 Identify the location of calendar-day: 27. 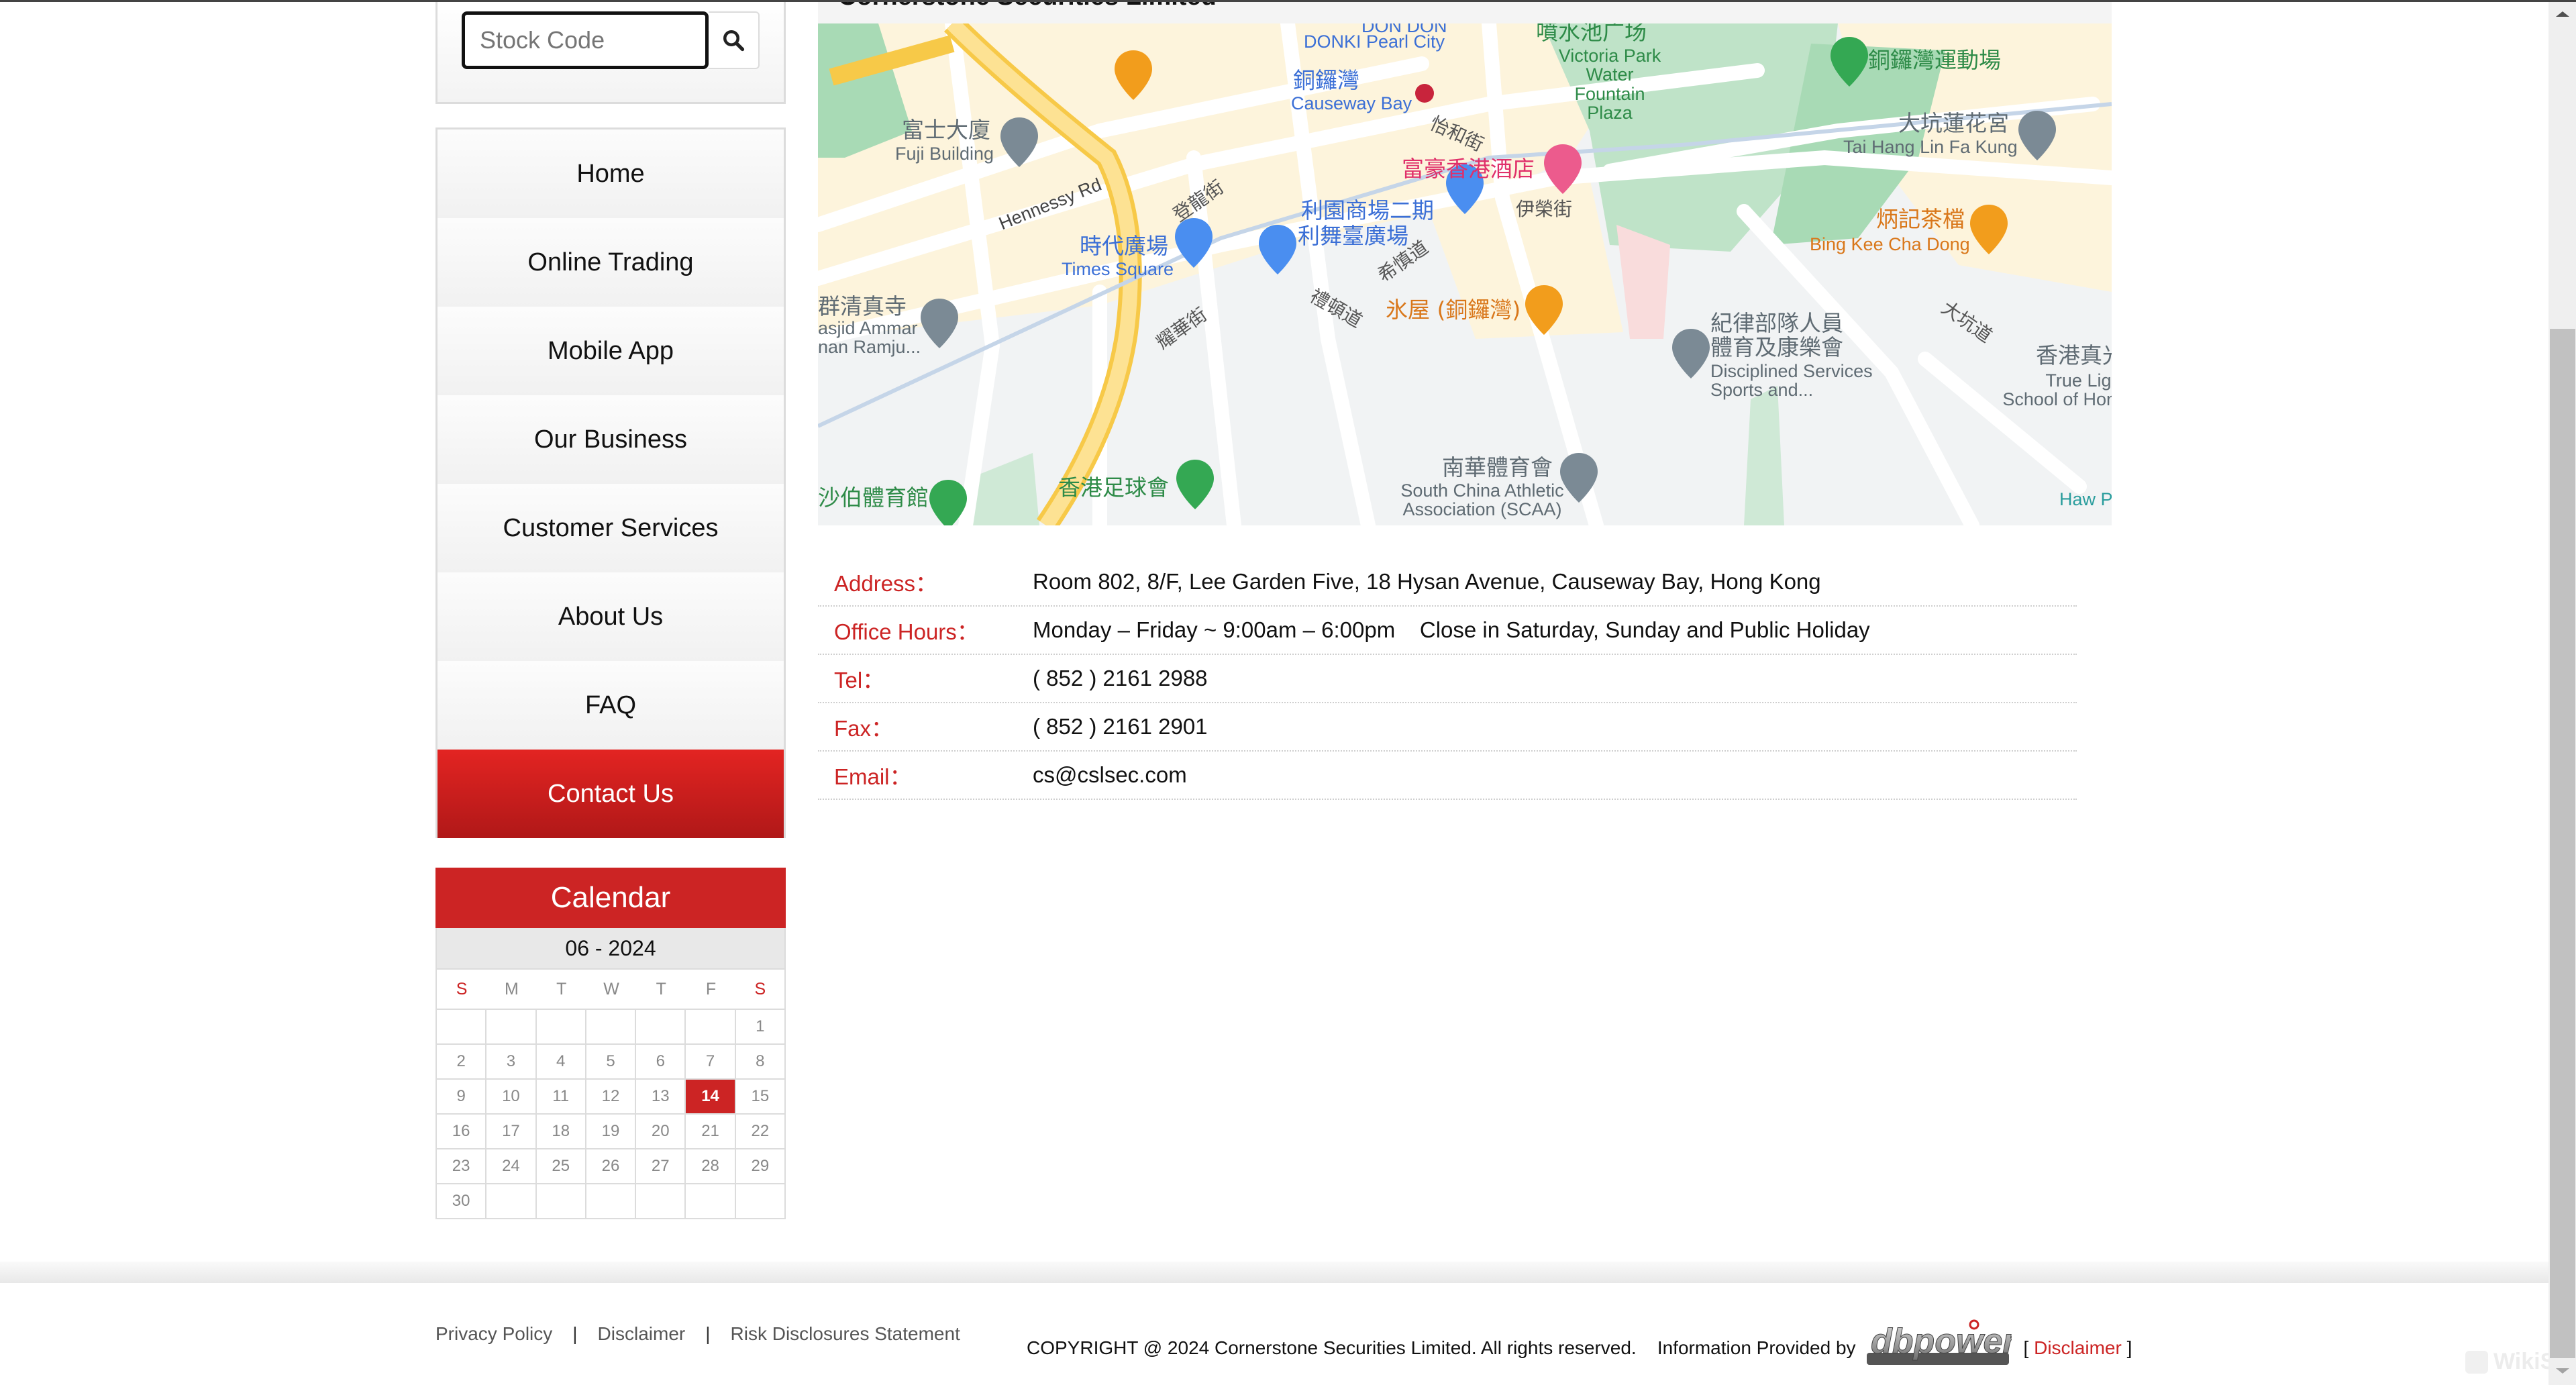
(661, 1166).